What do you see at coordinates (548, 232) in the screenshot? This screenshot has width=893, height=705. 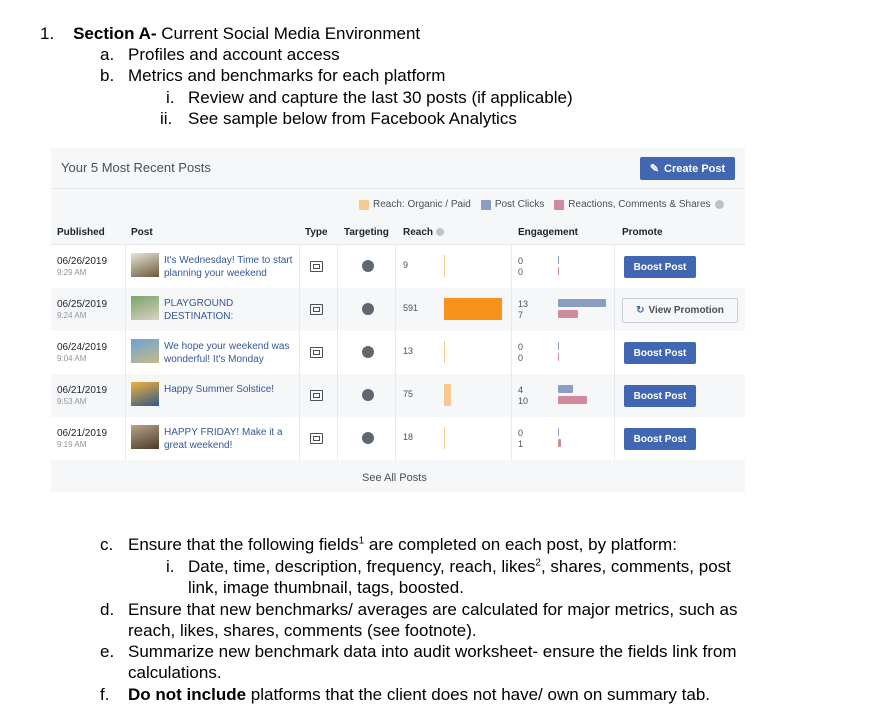 I see `col-engagement: Engagement` at bounding box center [548, 232].